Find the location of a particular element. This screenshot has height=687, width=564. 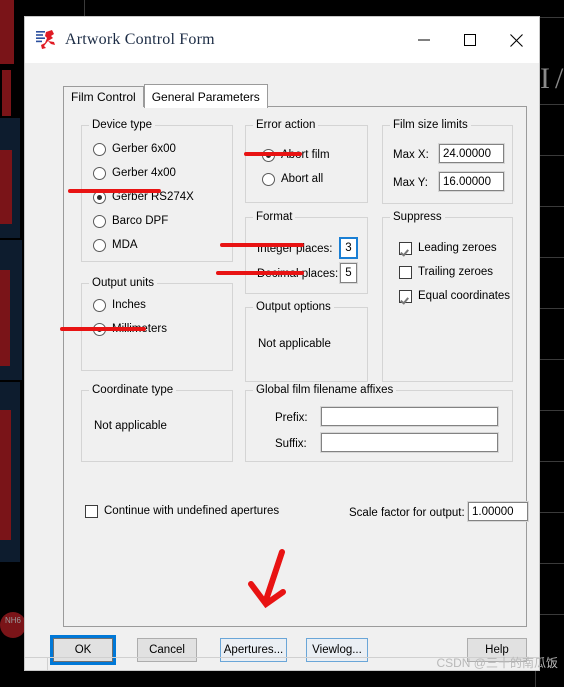

device-type-legend: Device type is located at coordinates (122, 125).